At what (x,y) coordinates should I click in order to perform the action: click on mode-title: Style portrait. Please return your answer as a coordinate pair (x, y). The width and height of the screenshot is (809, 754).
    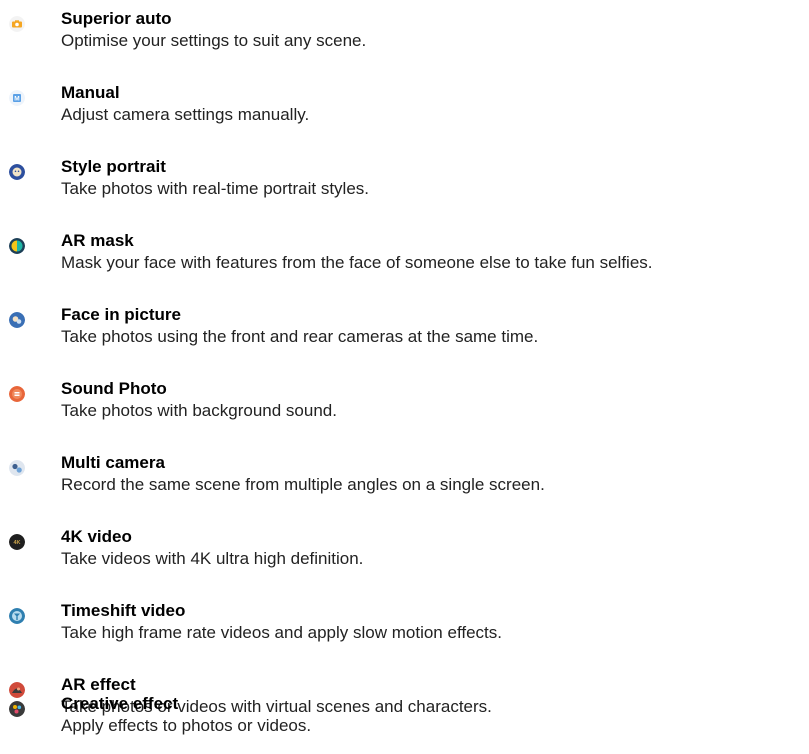
    Looking at the image, I should click on (113, 166).